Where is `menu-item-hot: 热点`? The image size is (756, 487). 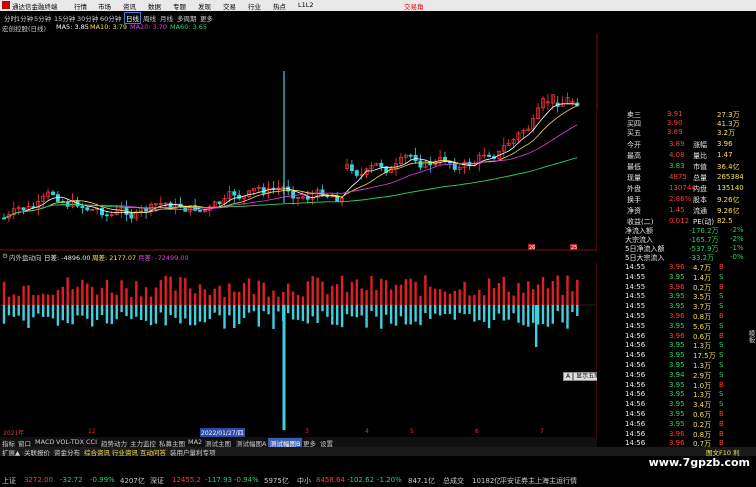
menu-item-hot: 热点 is located at coordinates (279, 6).